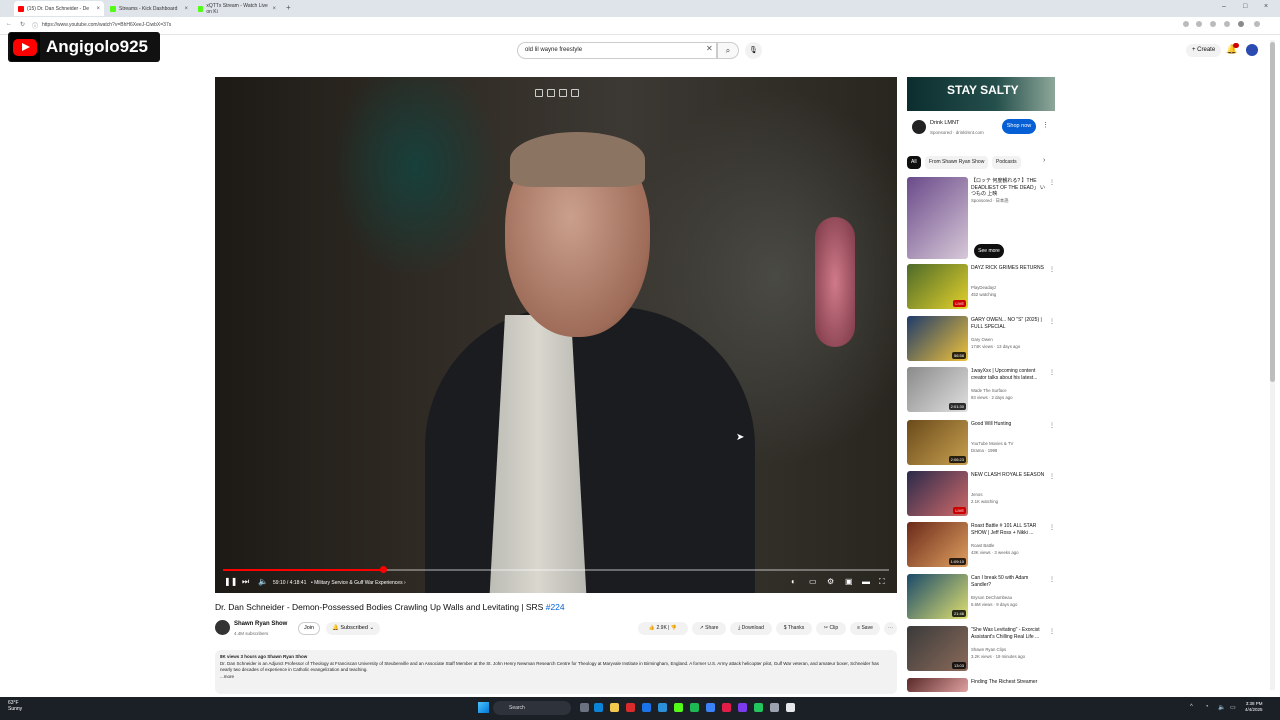 This screenshot has width=1280, height=720. Describe the element at coordinates (260, 624) in the screenshot. I see `channel-name: Shawn Ryan Show` at that location.